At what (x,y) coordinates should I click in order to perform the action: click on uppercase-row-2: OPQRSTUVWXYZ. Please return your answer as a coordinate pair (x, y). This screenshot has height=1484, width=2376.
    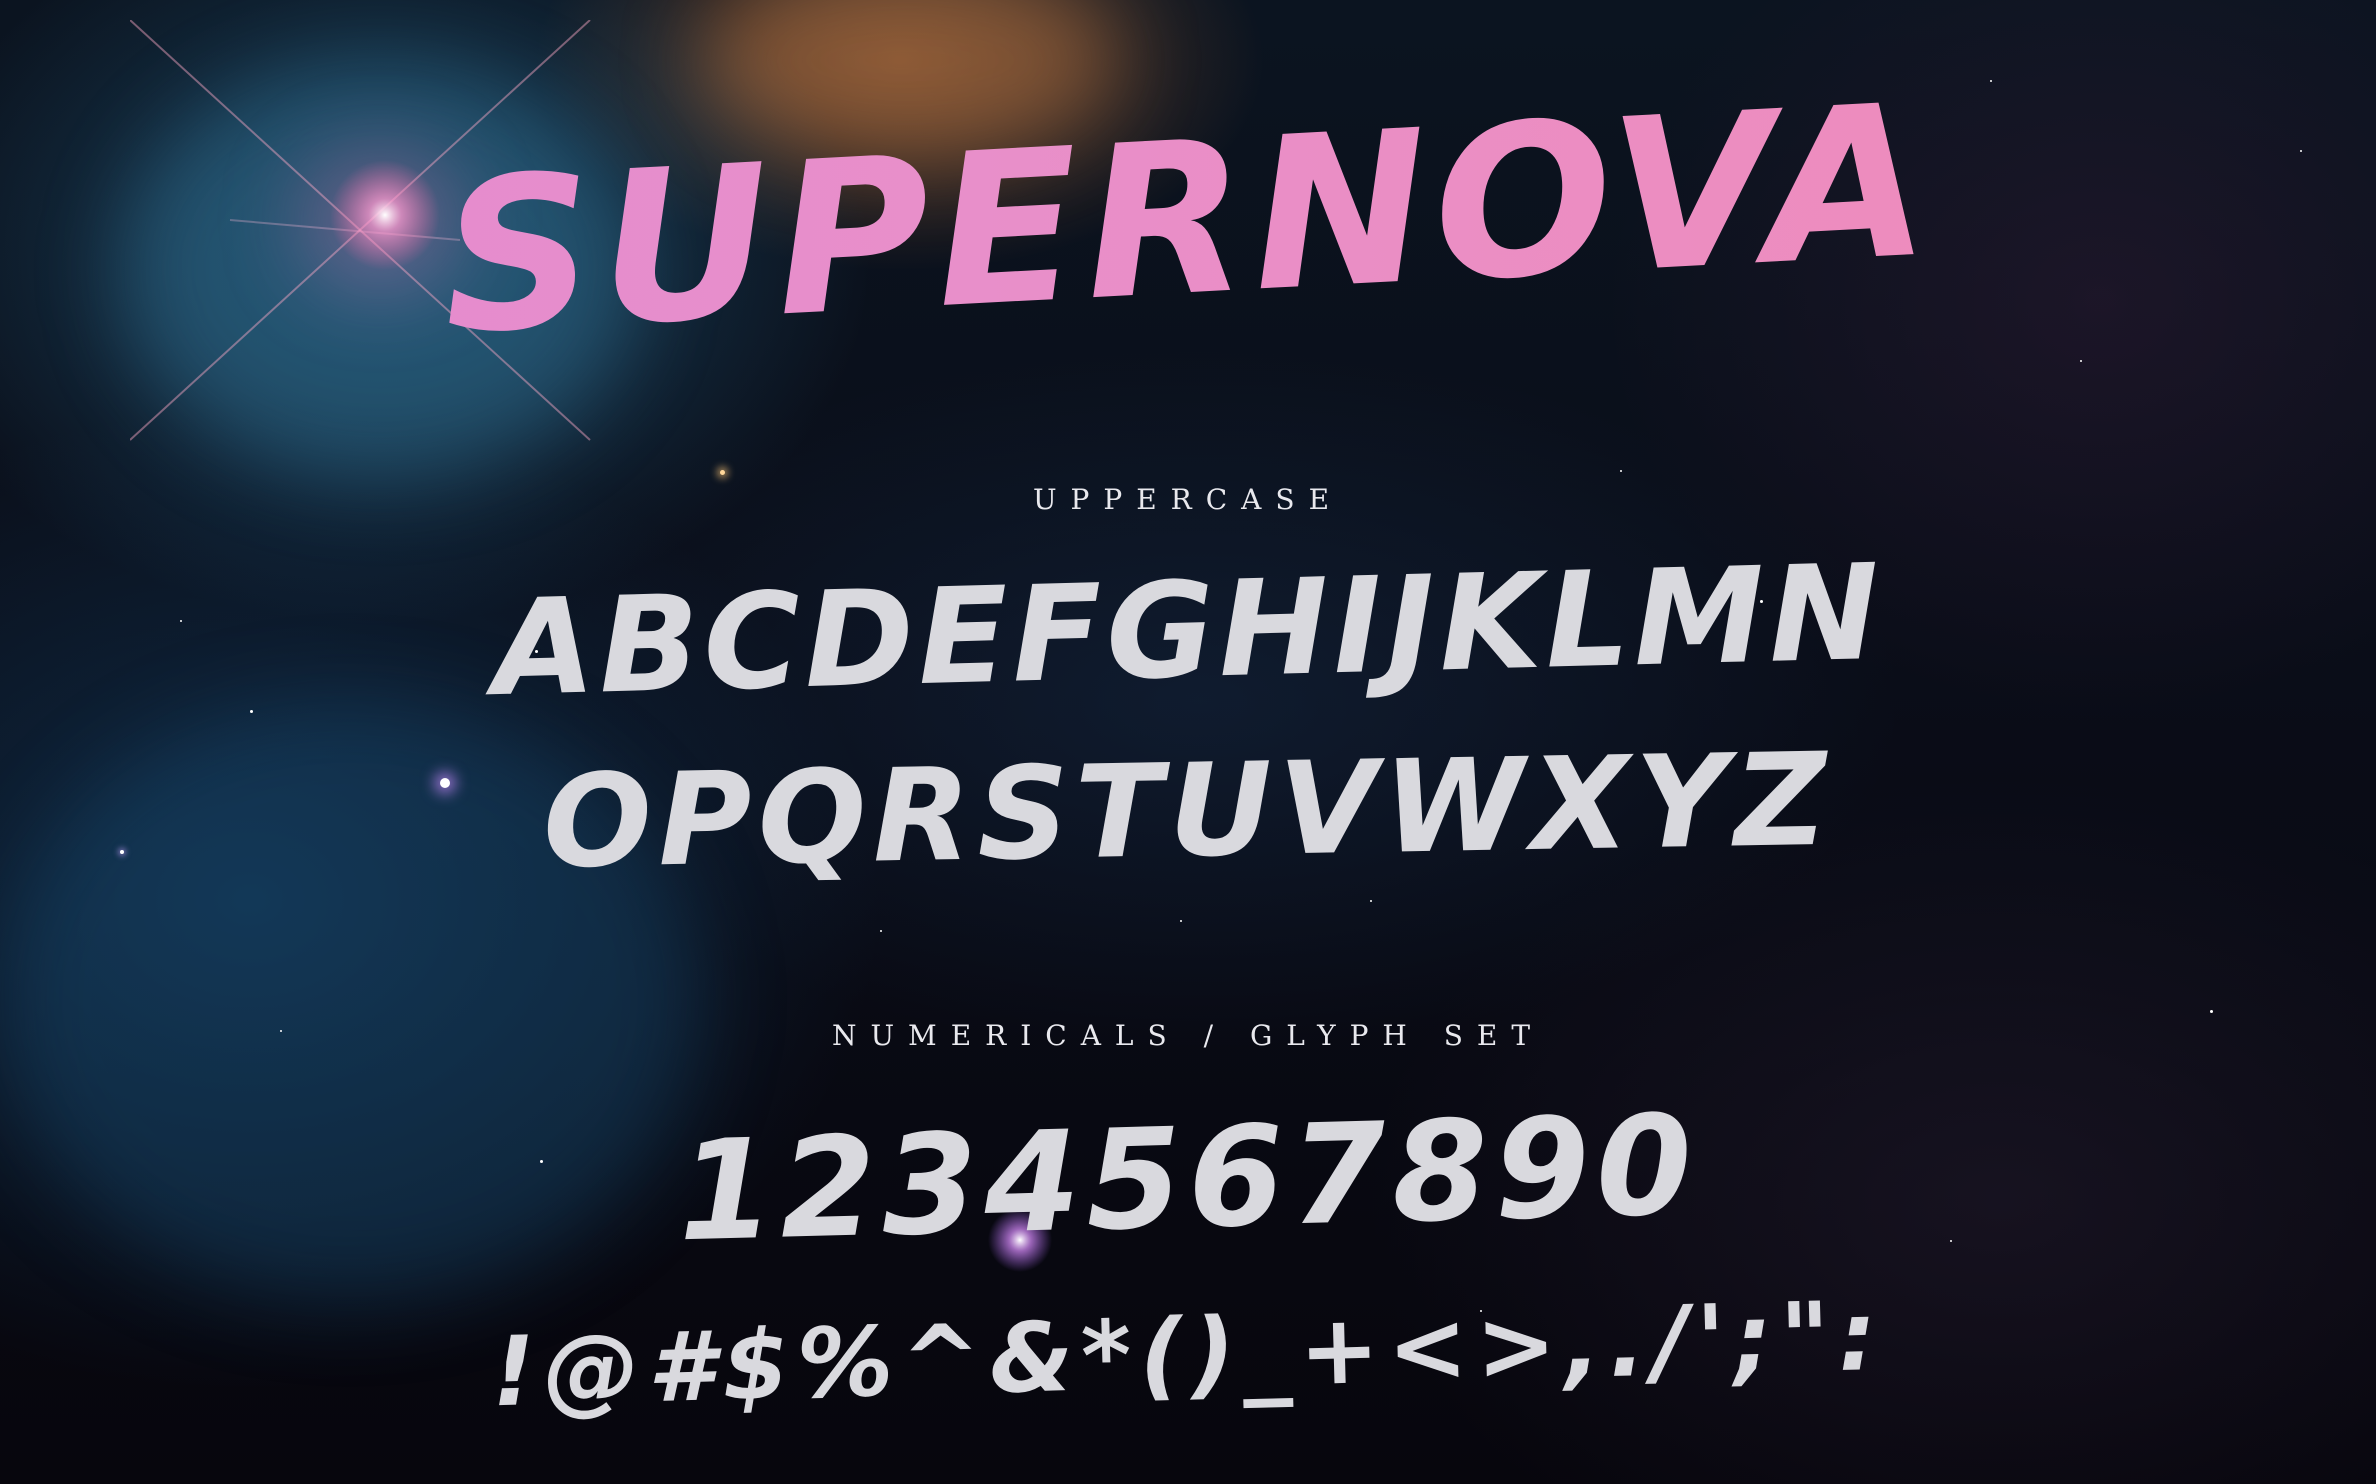
    Looking at the image, I should click on (1188, 811).